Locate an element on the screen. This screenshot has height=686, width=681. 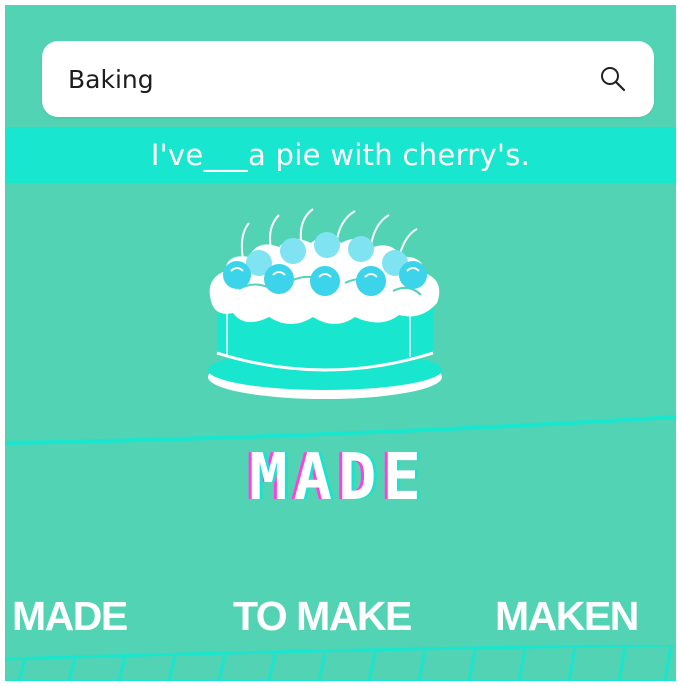
search-bar: Baking is located at coordinates (348, 79).